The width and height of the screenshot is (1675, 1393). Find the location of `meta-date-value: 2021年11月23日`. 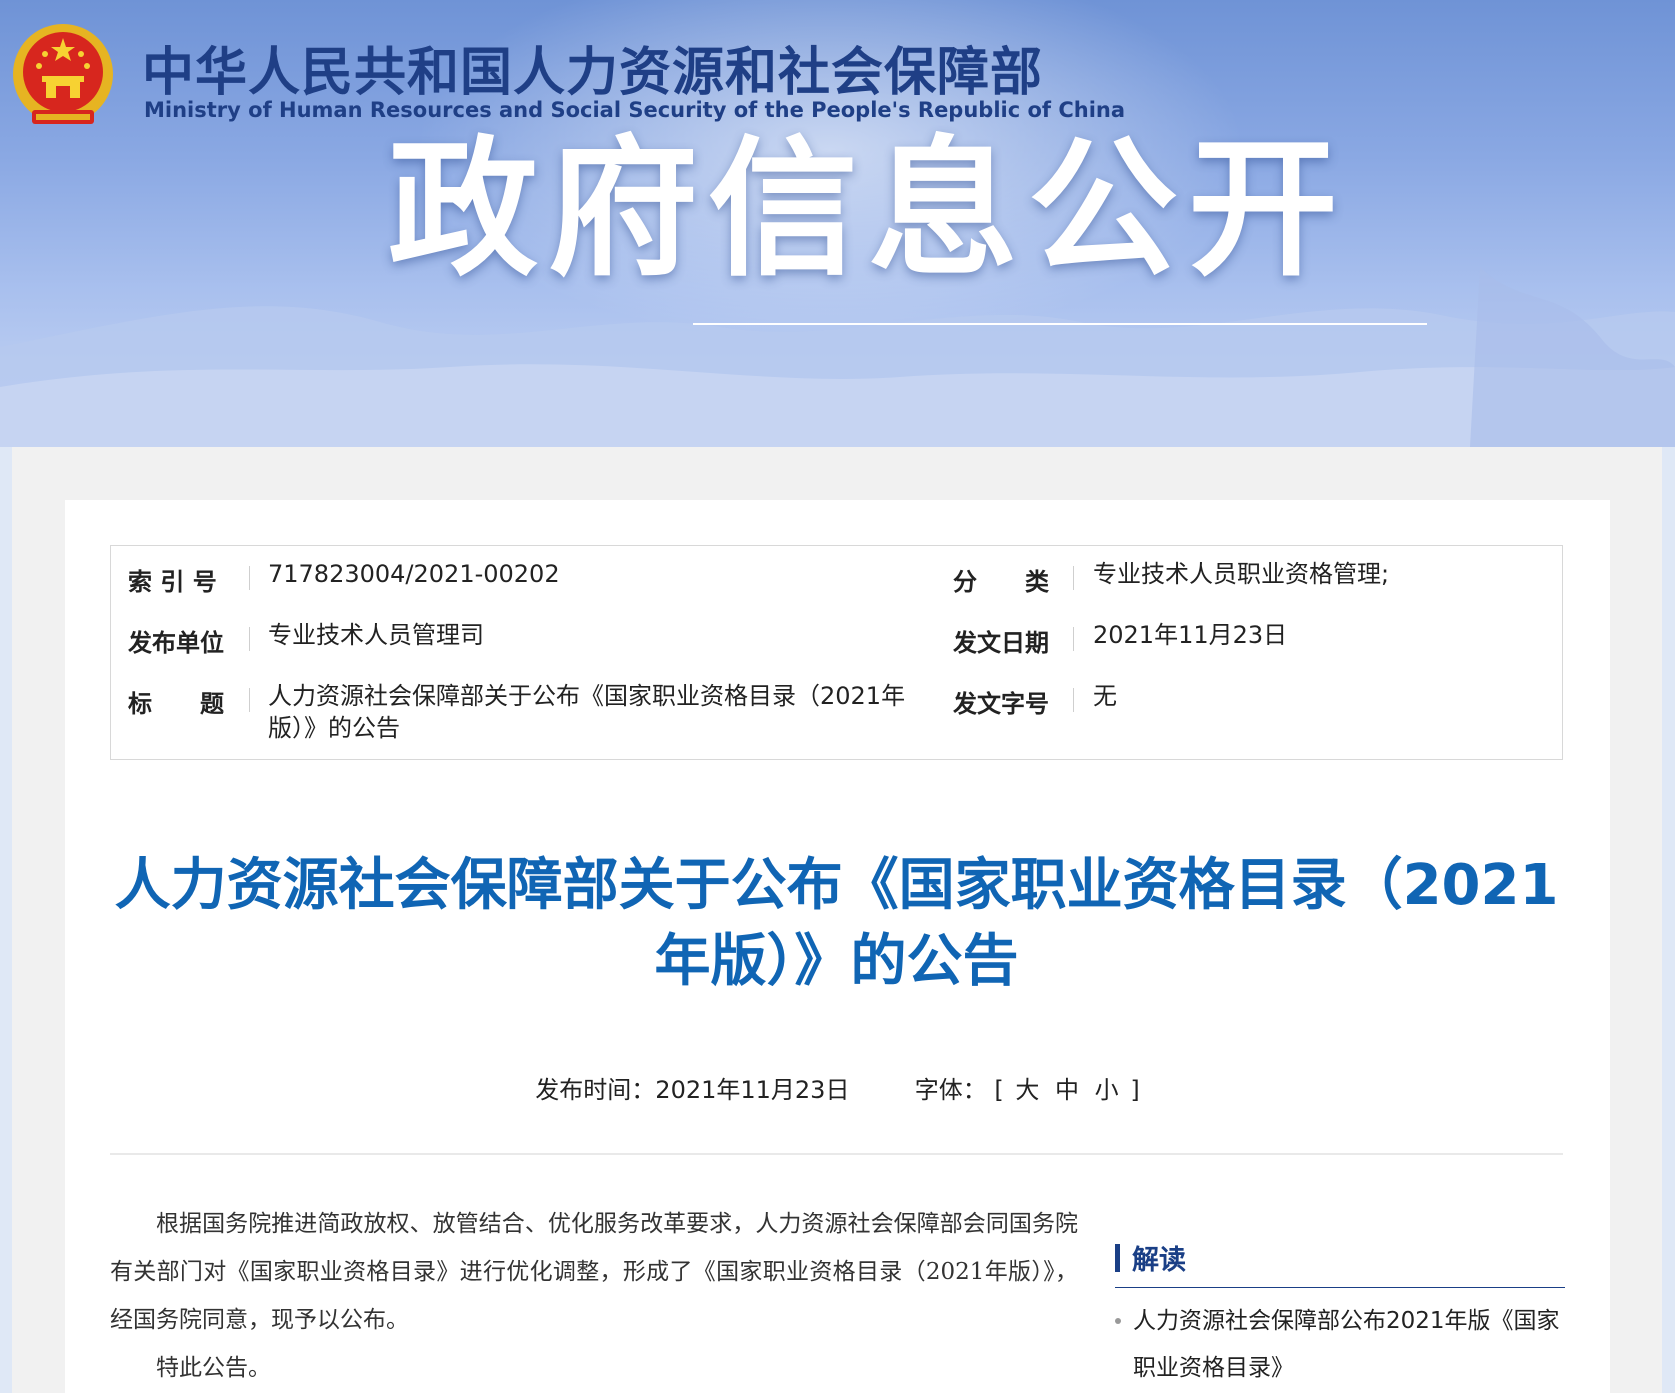

meta-date-value: 2021年11月23日 is located at coordinates (1190, 635).